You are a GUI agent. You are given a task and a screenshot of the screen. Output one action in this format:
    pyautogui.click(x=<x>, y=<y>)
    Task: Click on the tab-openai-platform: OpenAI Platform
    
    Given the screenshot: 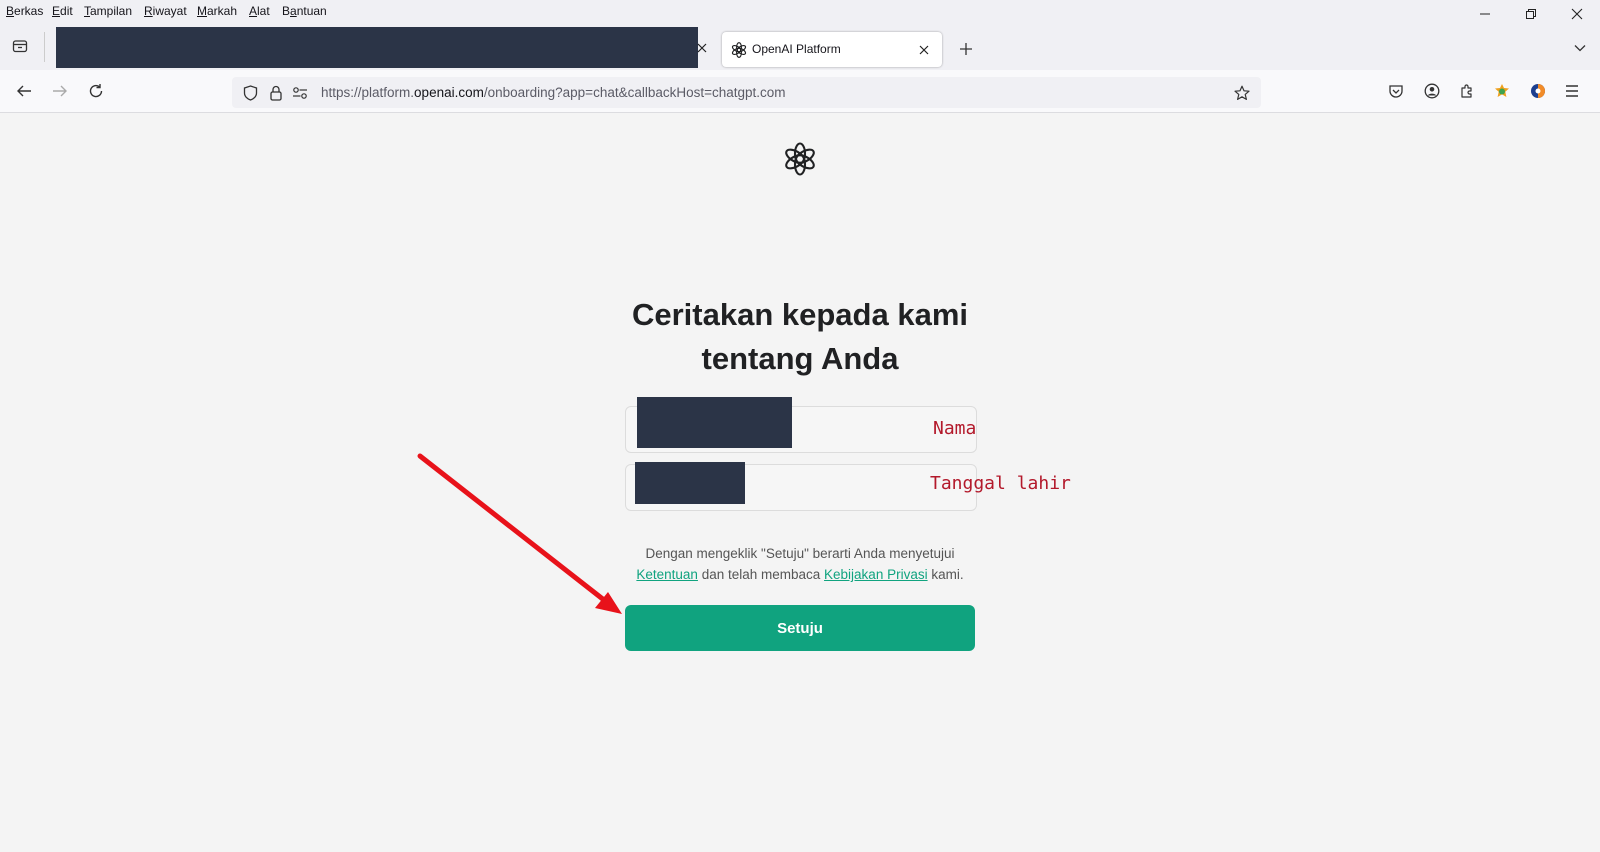 What is the action you would take?
    pyautogui.click(x=832, y=49)
    